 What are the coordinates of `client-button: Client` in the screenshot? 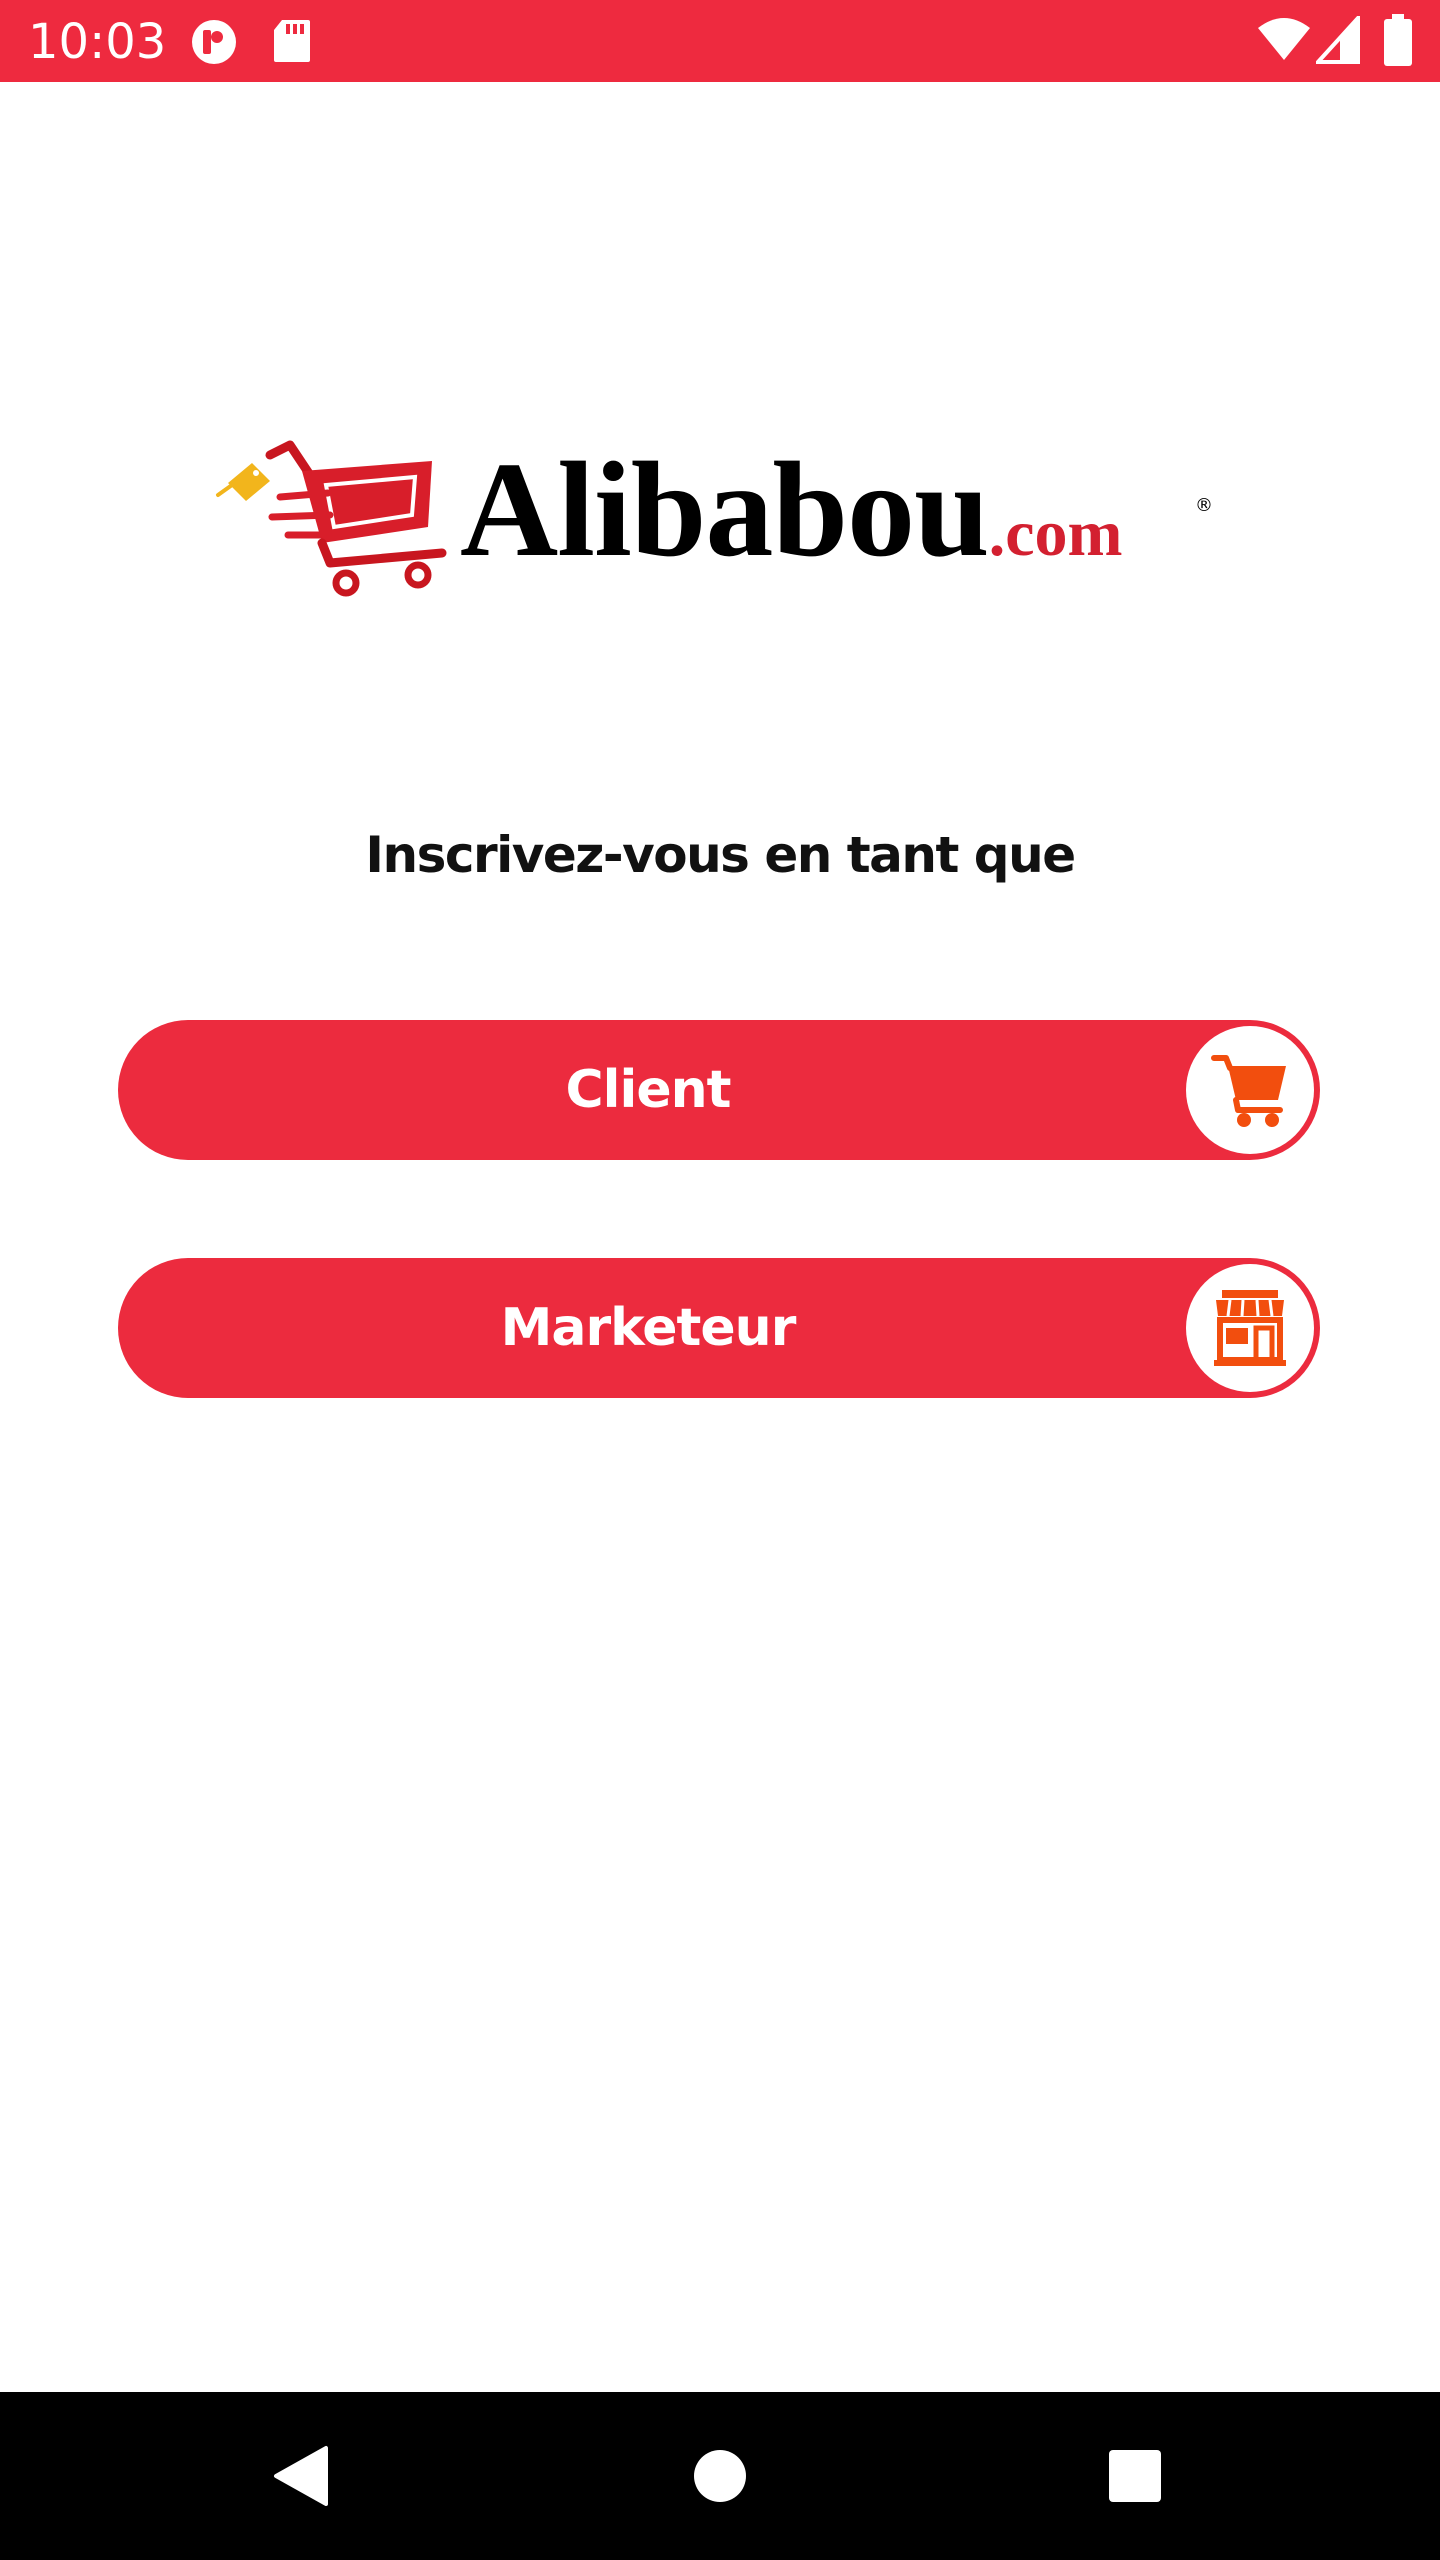 It's located at (719, 1090).